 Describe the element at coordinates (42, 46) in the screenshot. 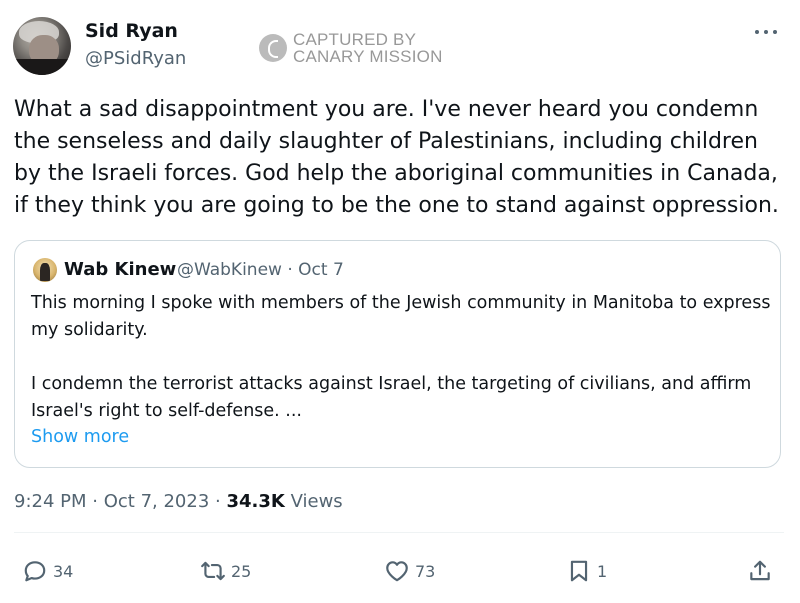

I see `author-avatar` at that location.